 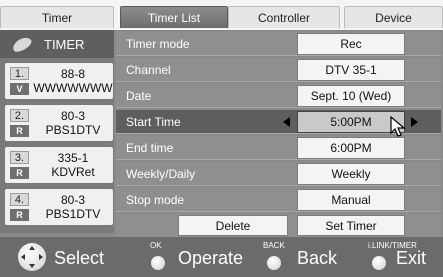 I want to click on right-arrow-icon, so click(x=414, y=122).